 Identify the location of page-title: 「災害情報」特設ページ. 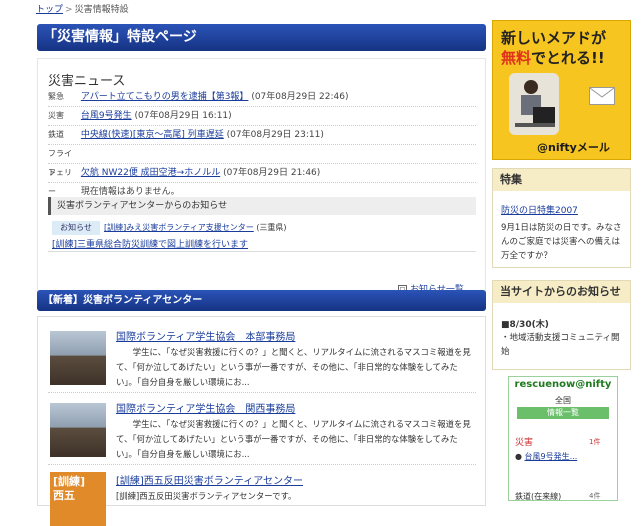
(261, 37).